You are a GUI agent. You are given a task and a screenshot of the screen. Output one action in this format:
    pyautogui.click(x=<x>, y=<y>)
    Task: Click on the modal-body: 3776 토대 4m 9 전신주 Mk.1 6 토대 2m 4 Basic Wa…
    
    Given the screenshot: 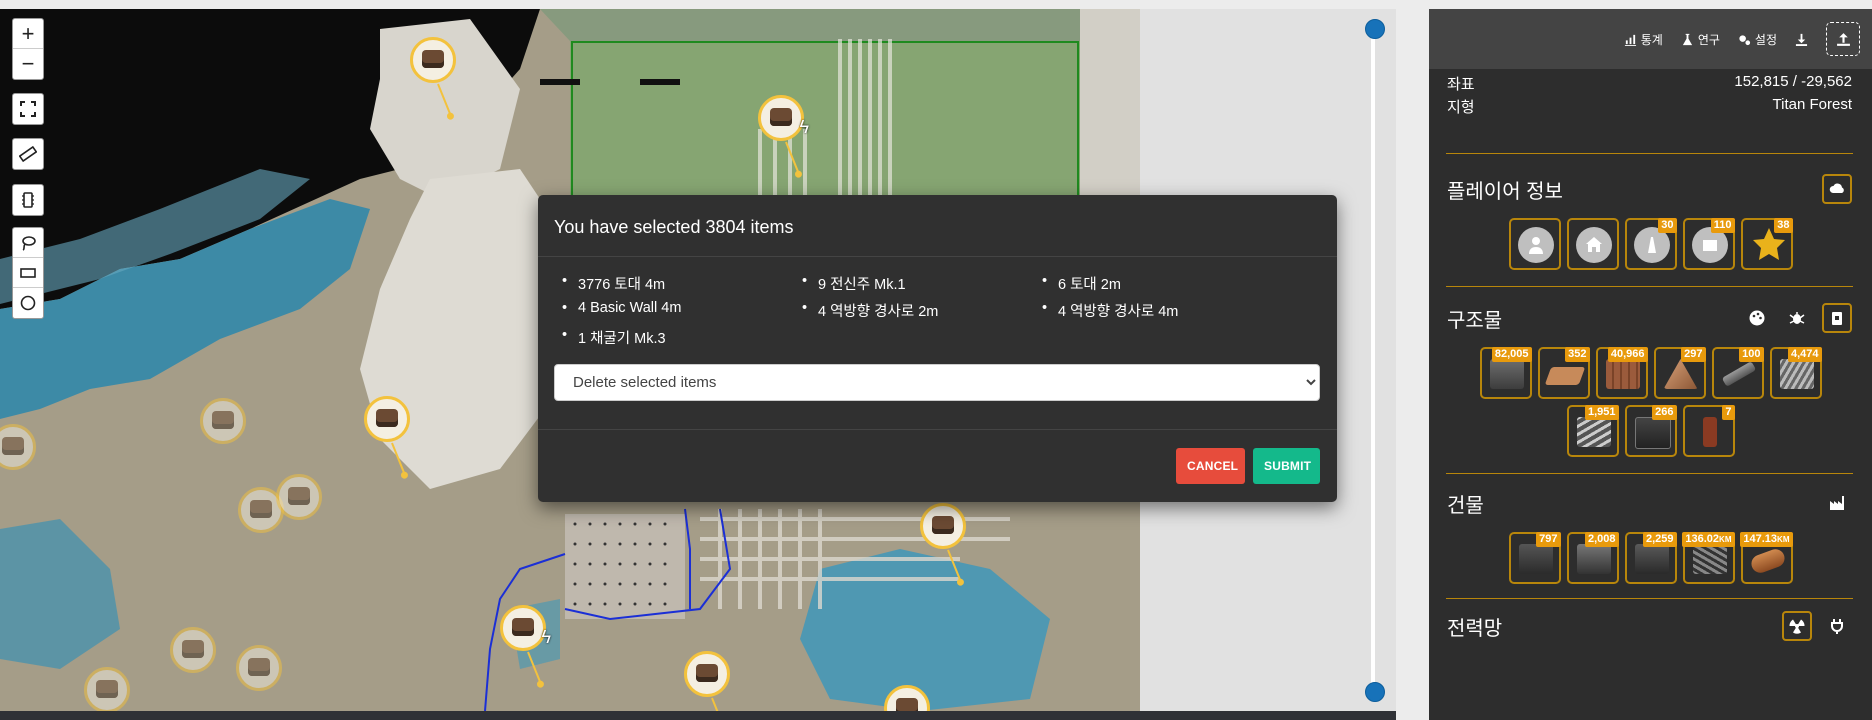 What is the action you would take?
    pyautogui.click(x=937, y=329)
    